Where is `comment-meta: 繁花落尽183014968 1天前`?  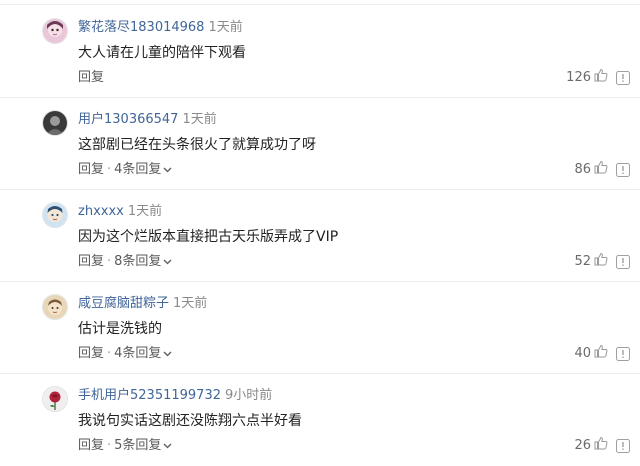 comment-meta: 繁花落尽183014968 1天前 is located at coordinates (160, 28).